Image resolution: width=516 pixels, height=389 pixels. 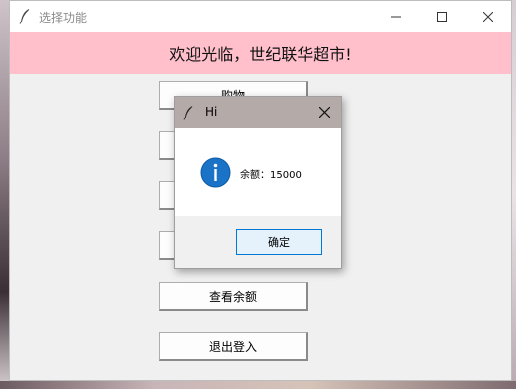 I want to click on window-title: 选择功能, so click(x=63, y=18).